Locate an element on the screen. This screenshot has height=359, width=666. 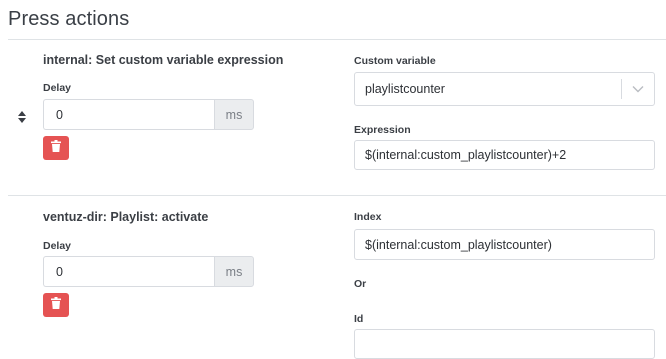
expression-label: Expression is located at coordinates (382, 130).